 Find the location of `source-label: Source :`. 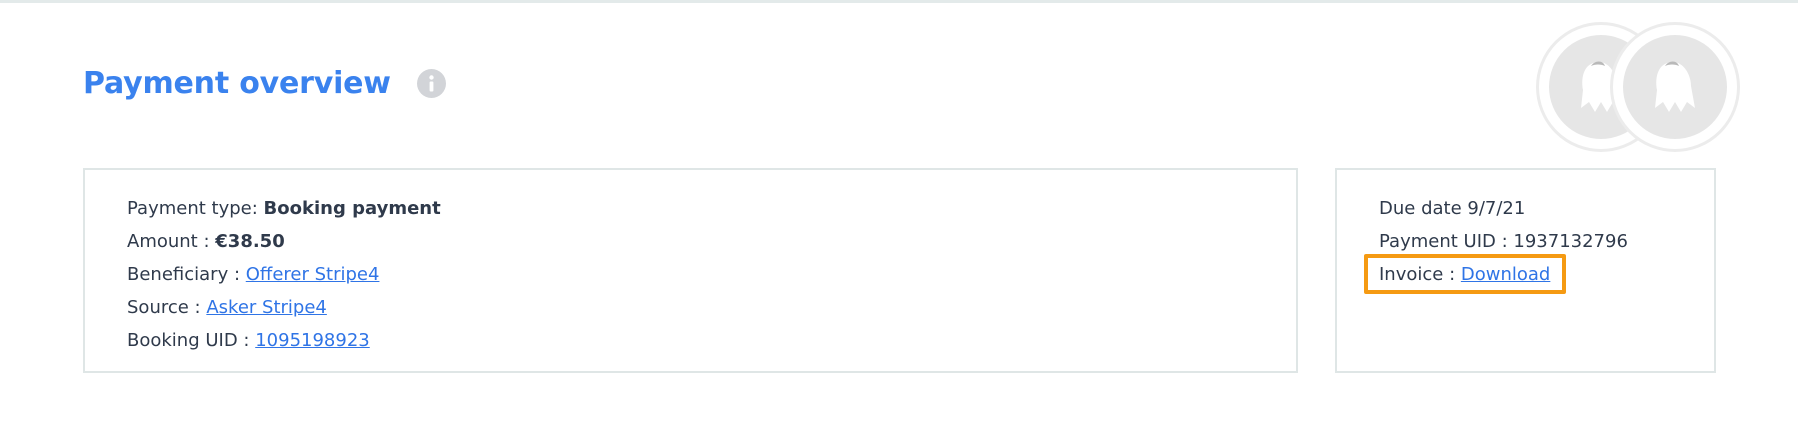

source-label: Source : is located at coordinates (164, 307).